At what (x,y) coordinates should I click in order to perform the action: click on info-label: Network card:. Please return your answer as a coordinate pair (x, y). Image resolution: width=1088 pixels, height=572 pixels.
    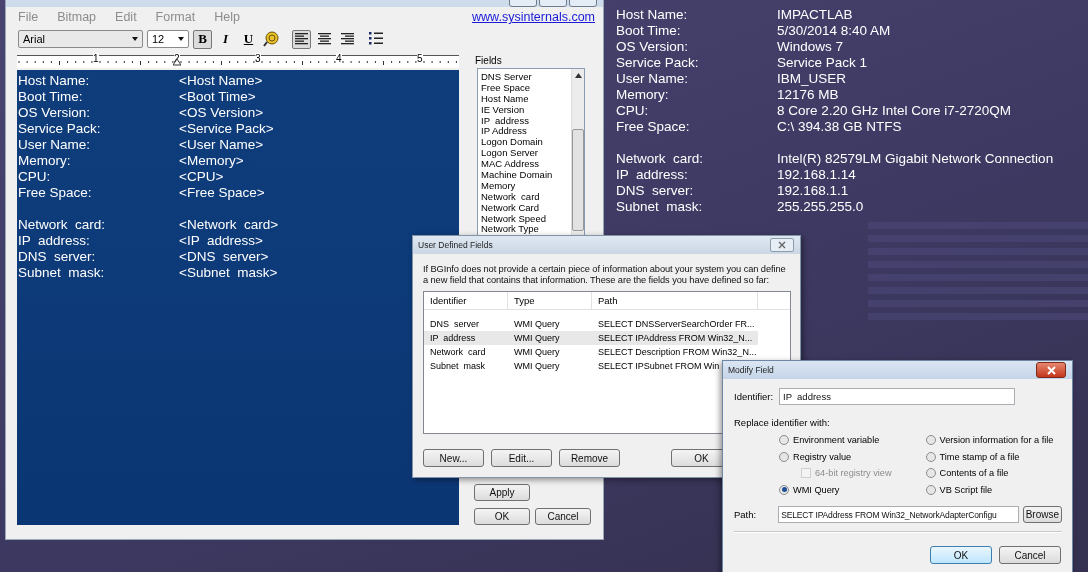
    Looking at the image, I should click on (660, 159).